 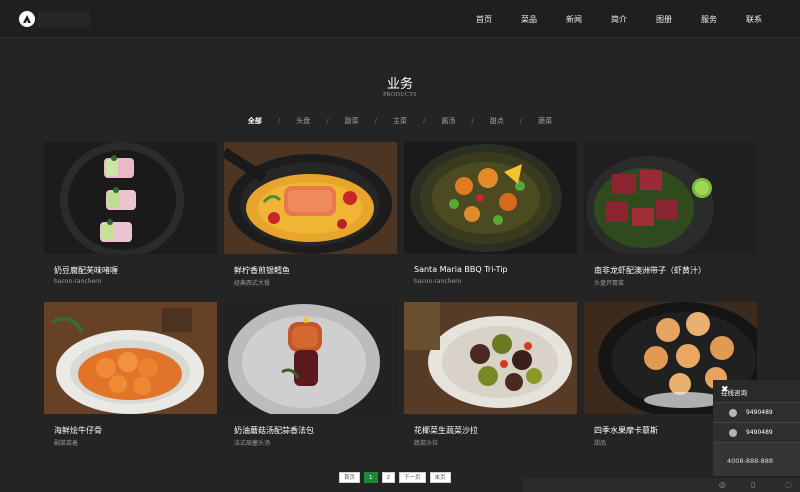 I want to click on tab-main: 主菜, so click(x=400, y=121).